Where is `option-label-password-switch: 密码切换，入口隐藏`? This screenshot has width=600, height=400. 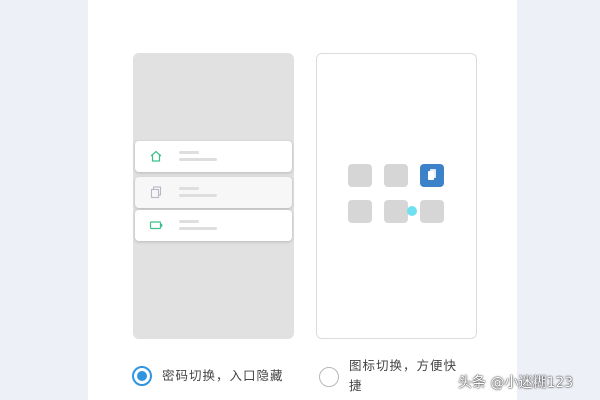 option-label-password-switch: 密码切换，入口隐藏 is located at coordinates (223, 375).